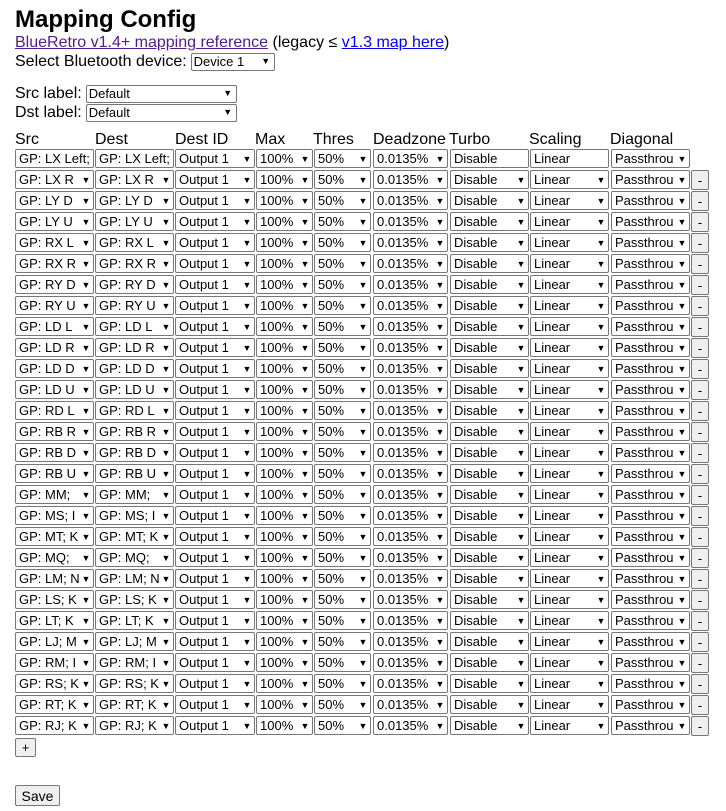 This screenshot has height=811, width=726. Describe the element at coordinates (54, 221) in the screenshot. I see `src-select: GP: LY U ▼` at that location.